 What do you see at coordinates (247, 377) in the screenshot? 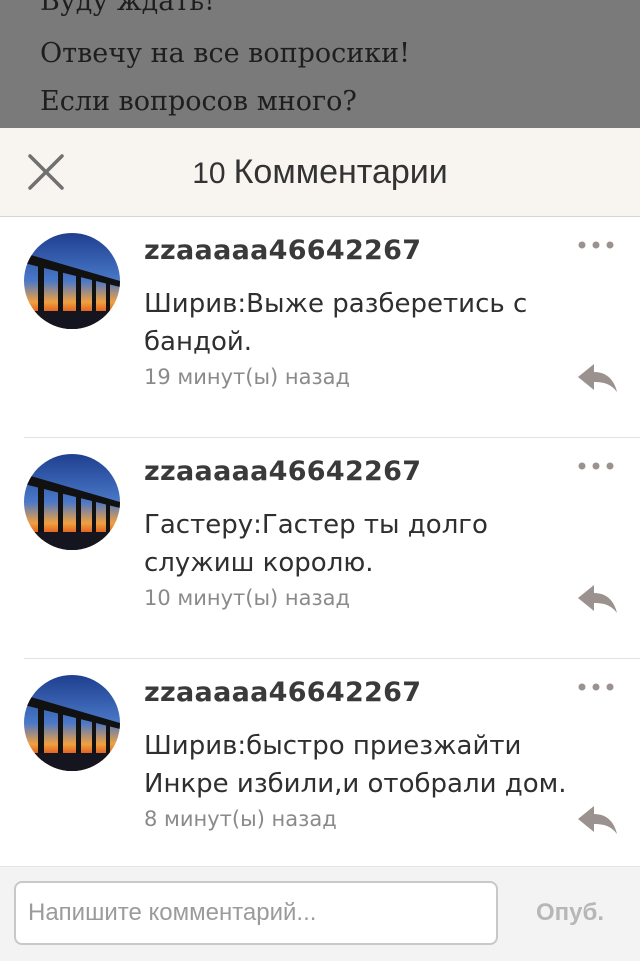
I see `comment-time: 19 минут(ы) назад` at bounding box center [247, 377].